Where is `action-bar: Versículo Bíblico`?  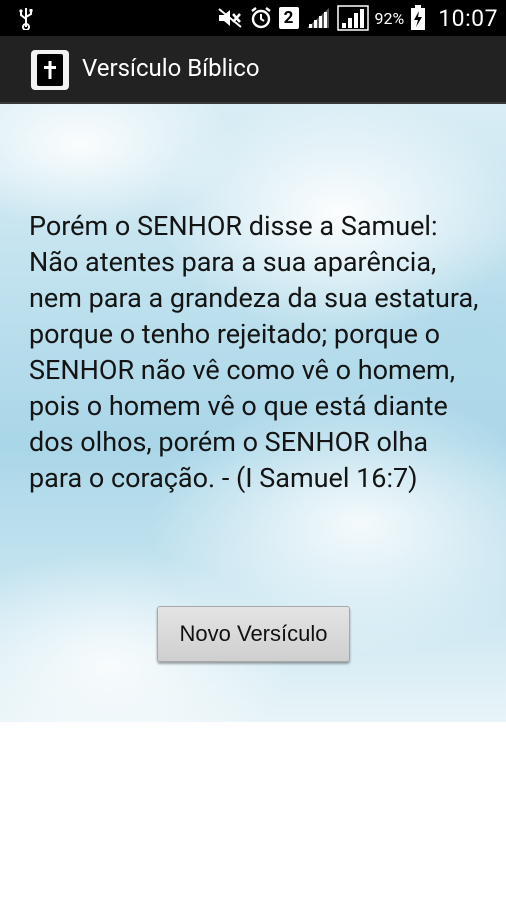 action-bar: Versículo Bíblico is located at coordinates (253, 70).